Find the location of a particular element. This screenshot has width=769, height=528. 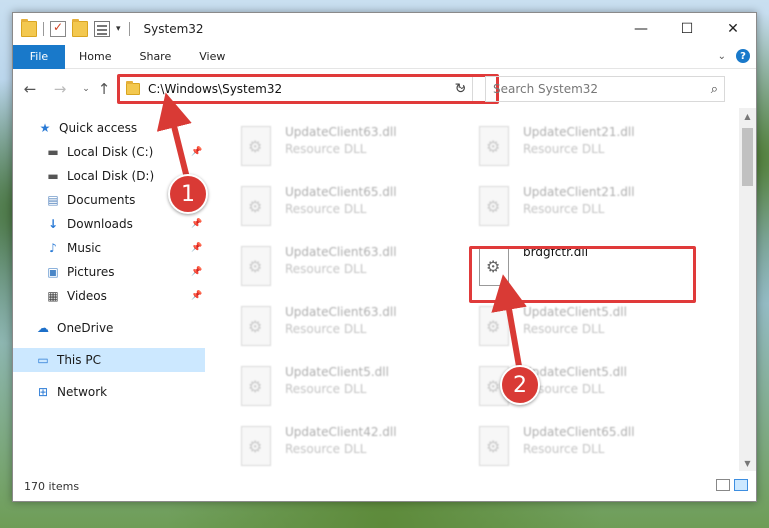

scroll-up-icon: ▲ is located at coordinates (747, 116).